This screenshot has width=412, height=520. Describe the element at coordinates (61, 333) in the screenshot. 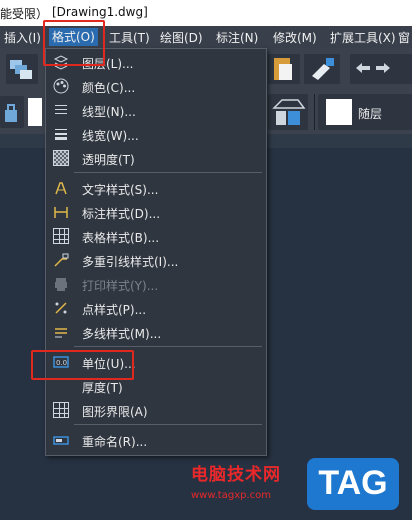

I see `multiline-style-icon` at that location.